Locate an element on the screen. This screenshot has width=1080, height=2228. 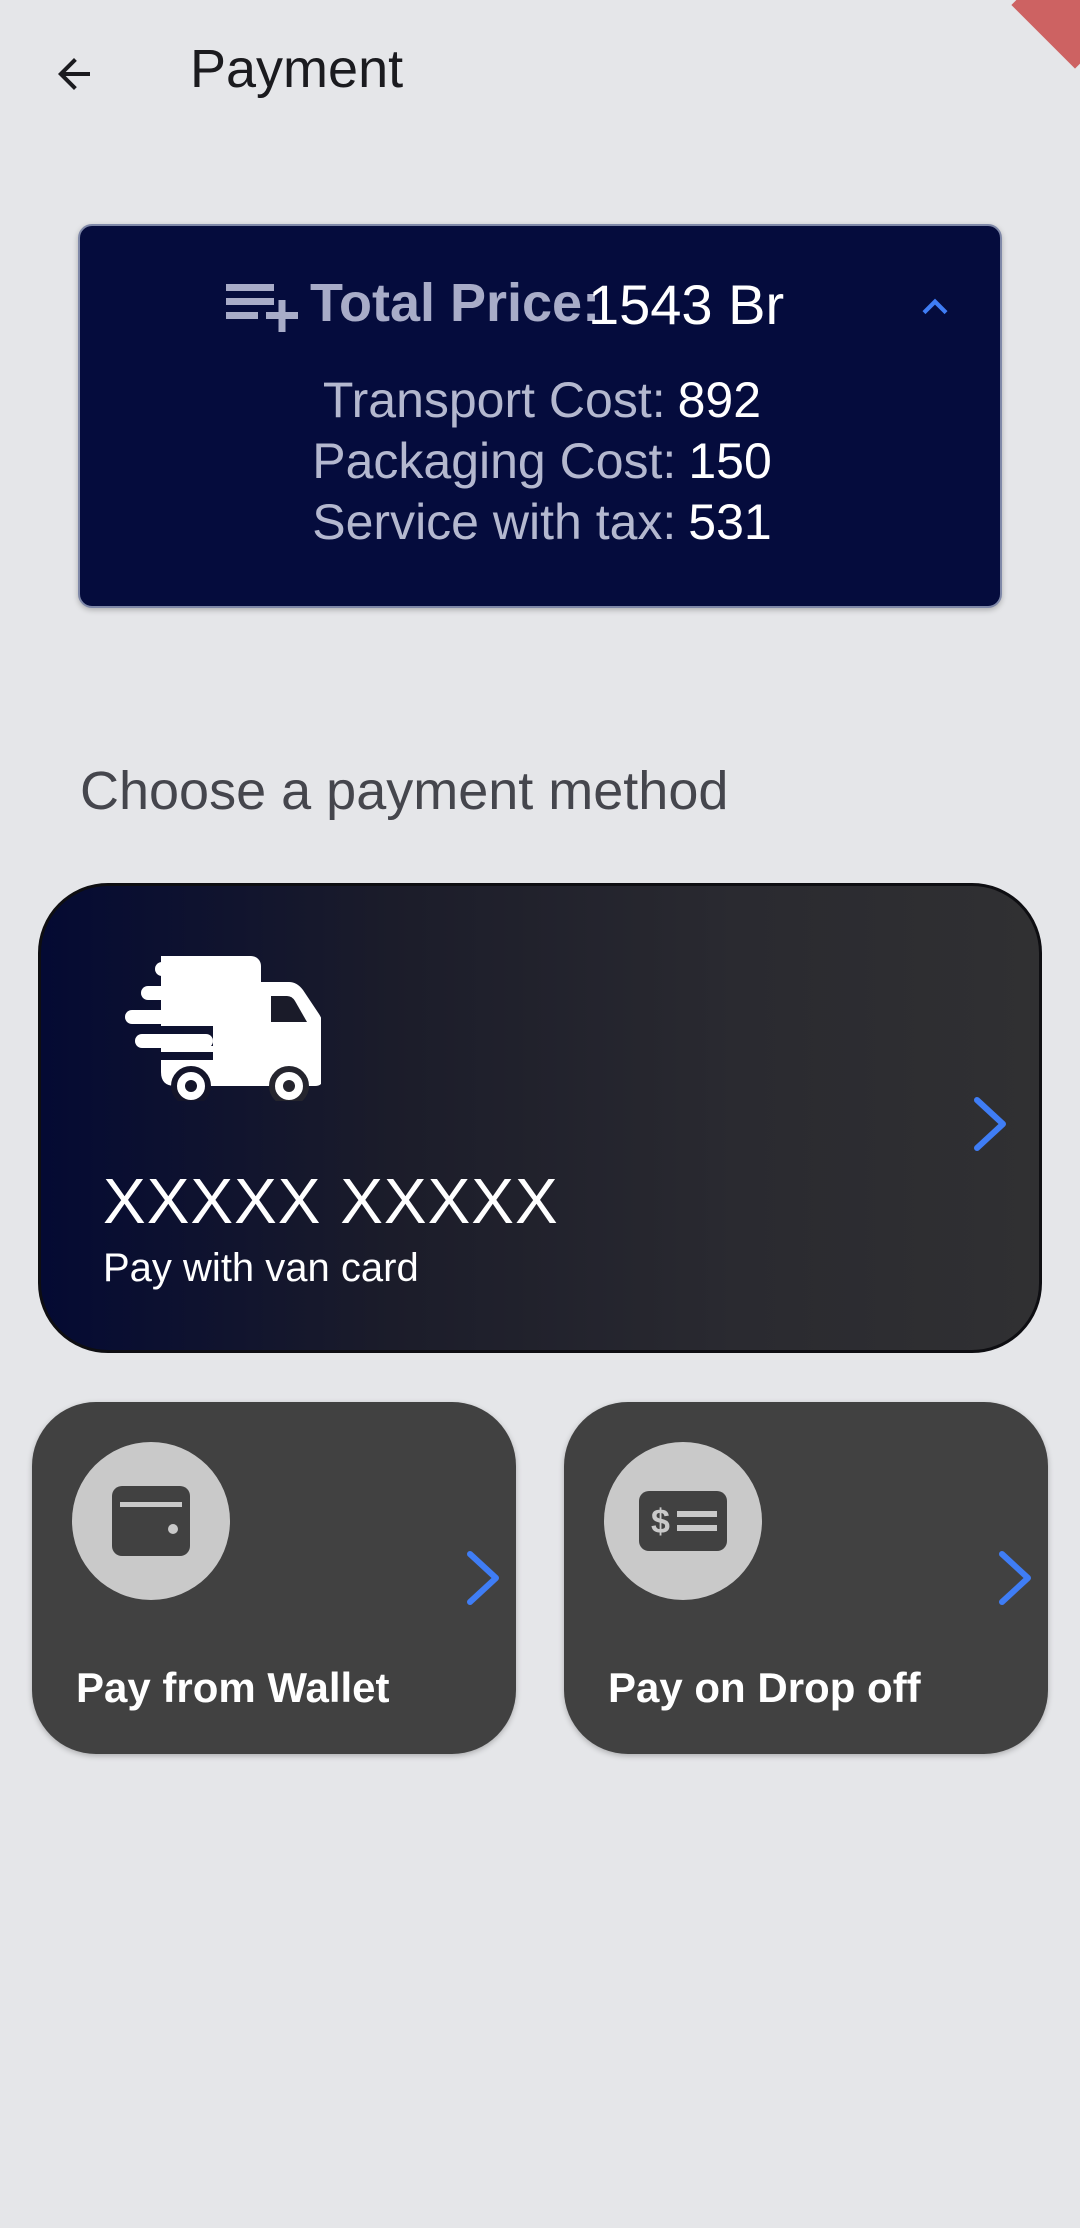
cost-label: Service with tax: is located at coordinates (494, 522).